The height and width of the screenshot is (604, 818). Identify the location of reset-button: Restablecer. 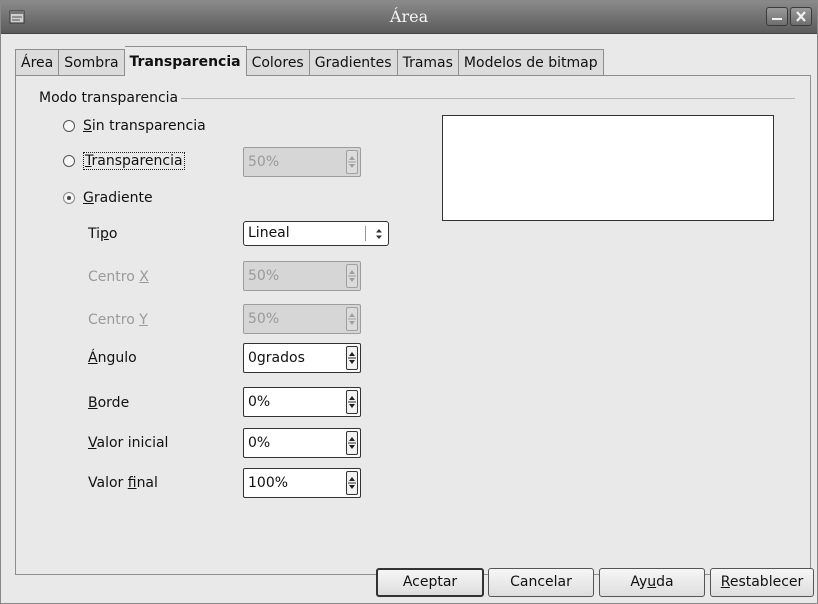
(762, 582).